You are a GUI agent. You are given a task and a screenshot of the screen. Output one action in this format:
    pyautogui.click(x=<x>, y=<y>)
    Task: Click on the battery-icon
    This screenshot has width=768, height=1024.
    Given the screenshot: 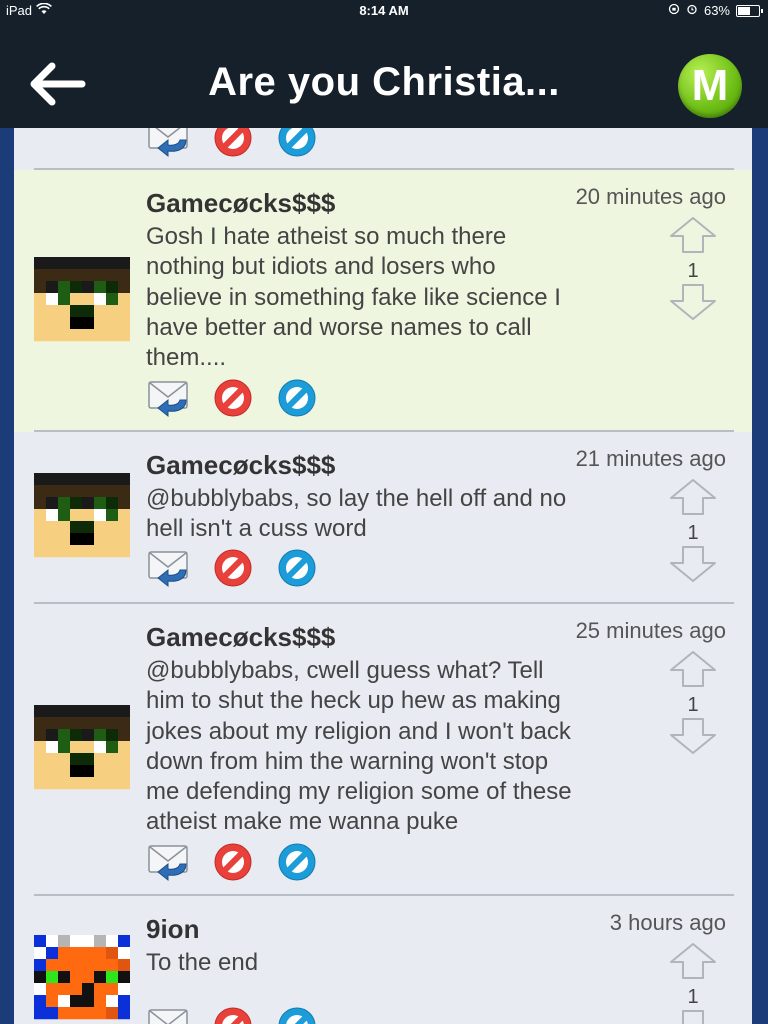 What is the action you would take?
    pyautogui.click(x=749, y=10)
    